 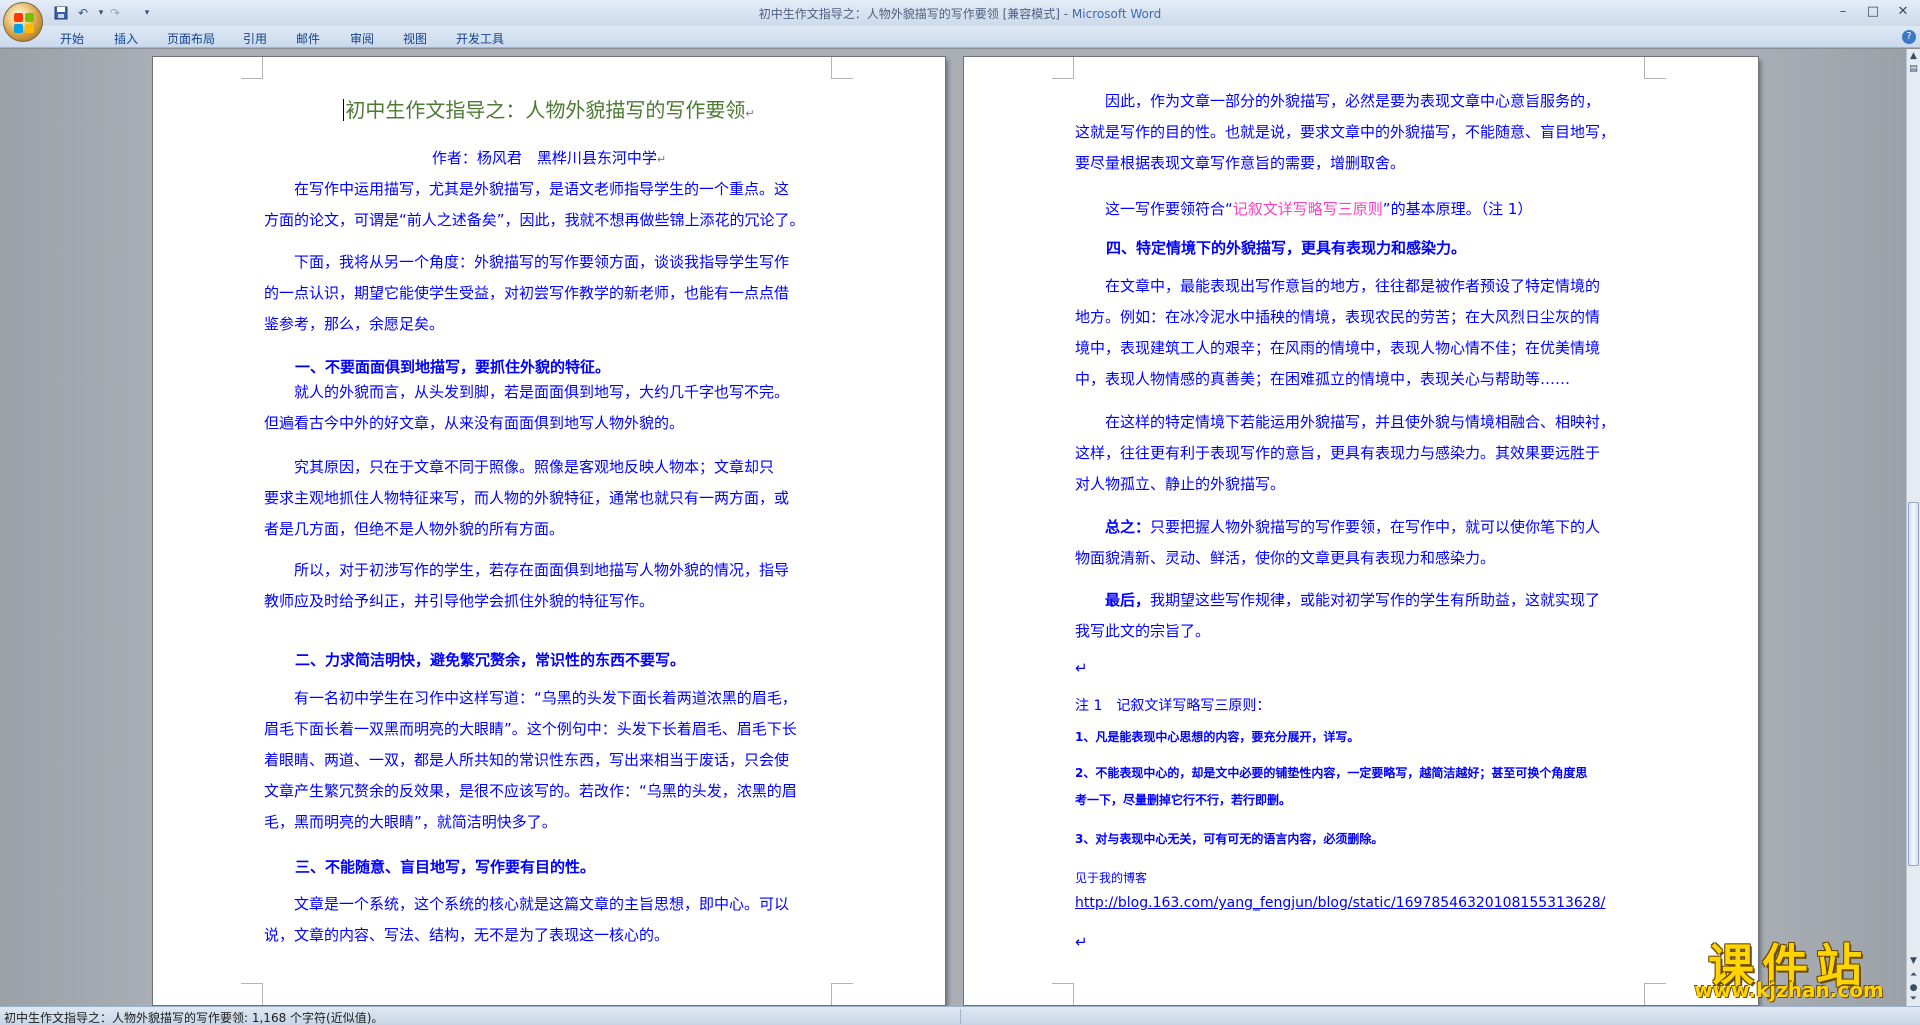 I want to click on site-watermark-logo: 课件站 www.kjzhan.com, so click(x=1789, y=966).